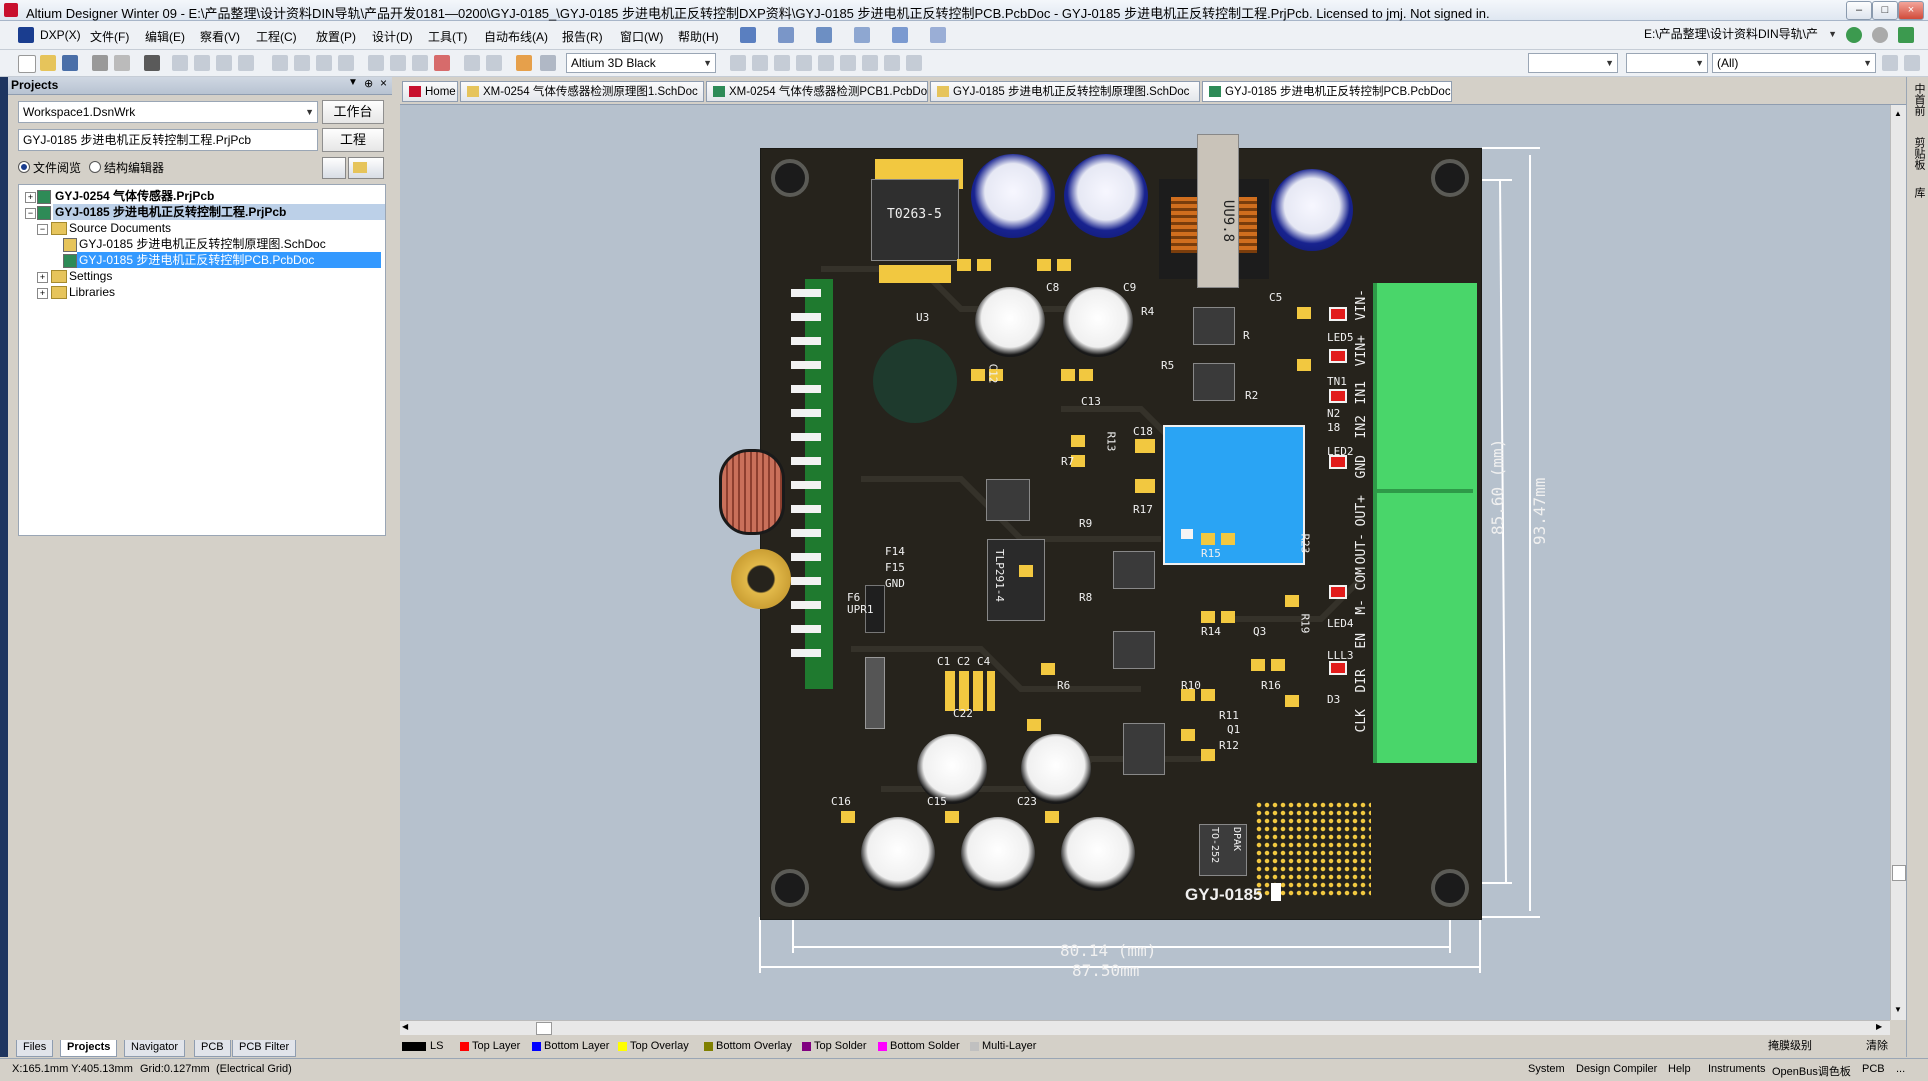  Describe the element at coordinates (27, 64) in the screenshot. I see `new-icon` at that location.